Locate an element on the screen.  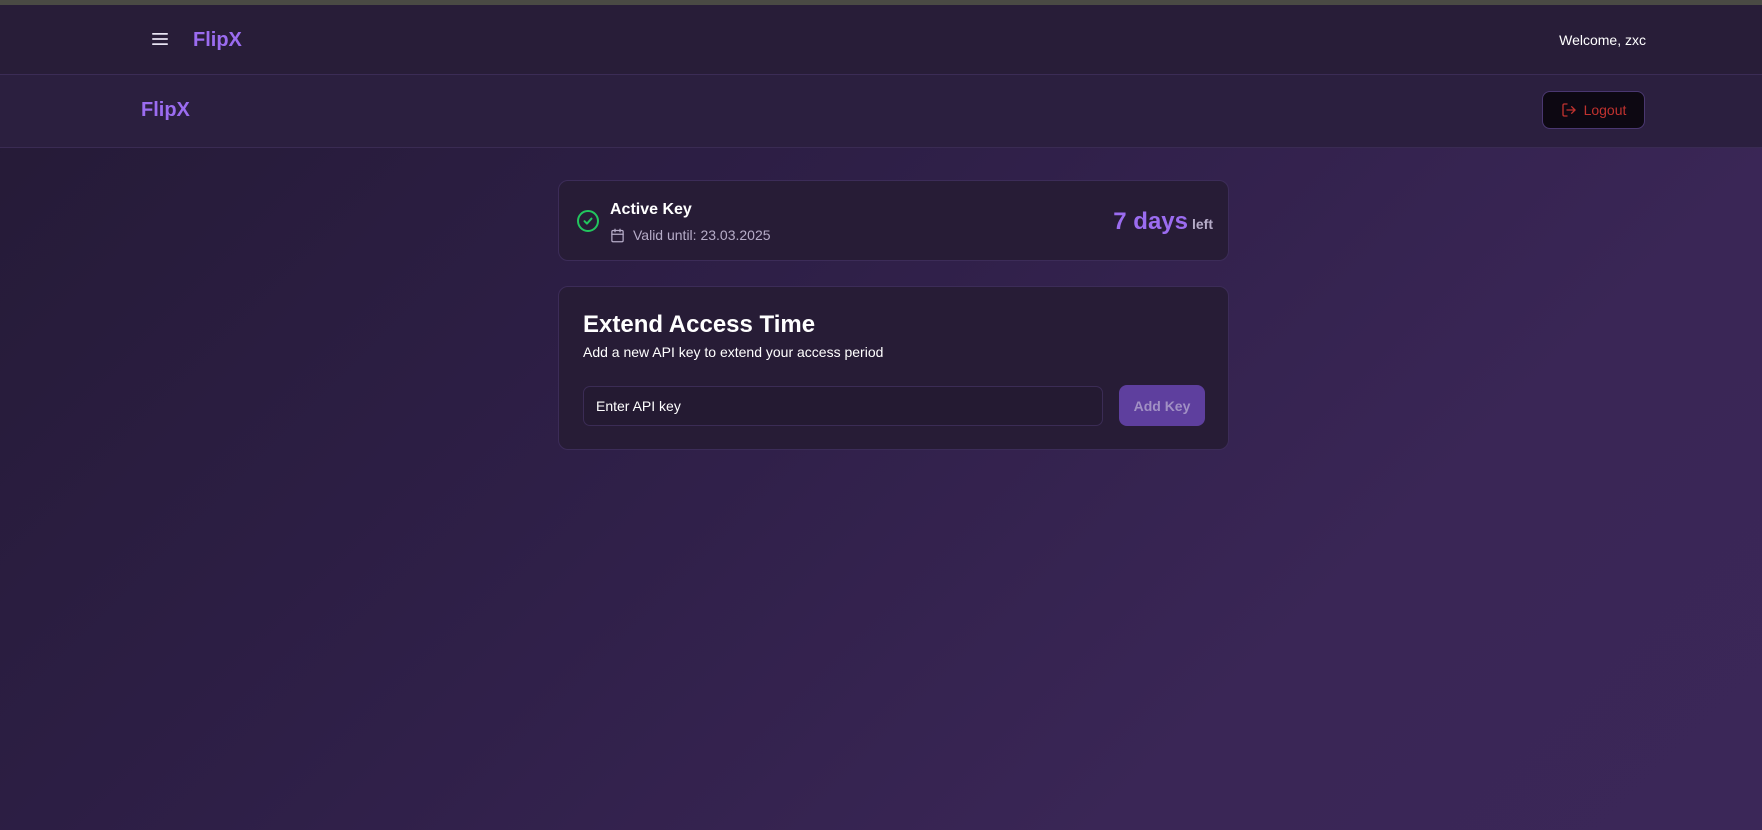
add-key-button: Add Key is located at coordinates (1162, 405).